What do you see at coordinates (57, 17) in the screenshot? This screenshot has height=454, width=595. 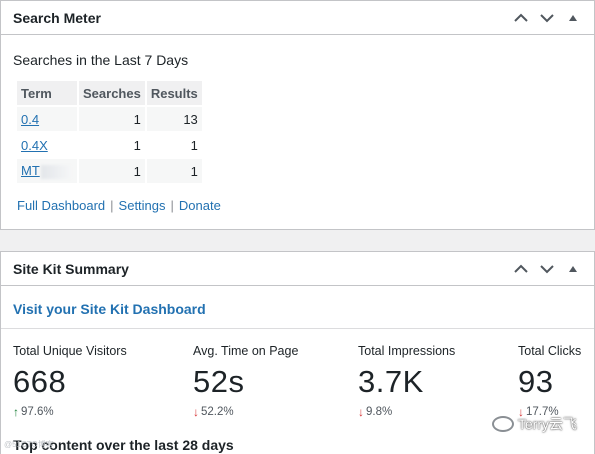 I see `search-meter-title: Search Meter` at bounding box center [57, 17].